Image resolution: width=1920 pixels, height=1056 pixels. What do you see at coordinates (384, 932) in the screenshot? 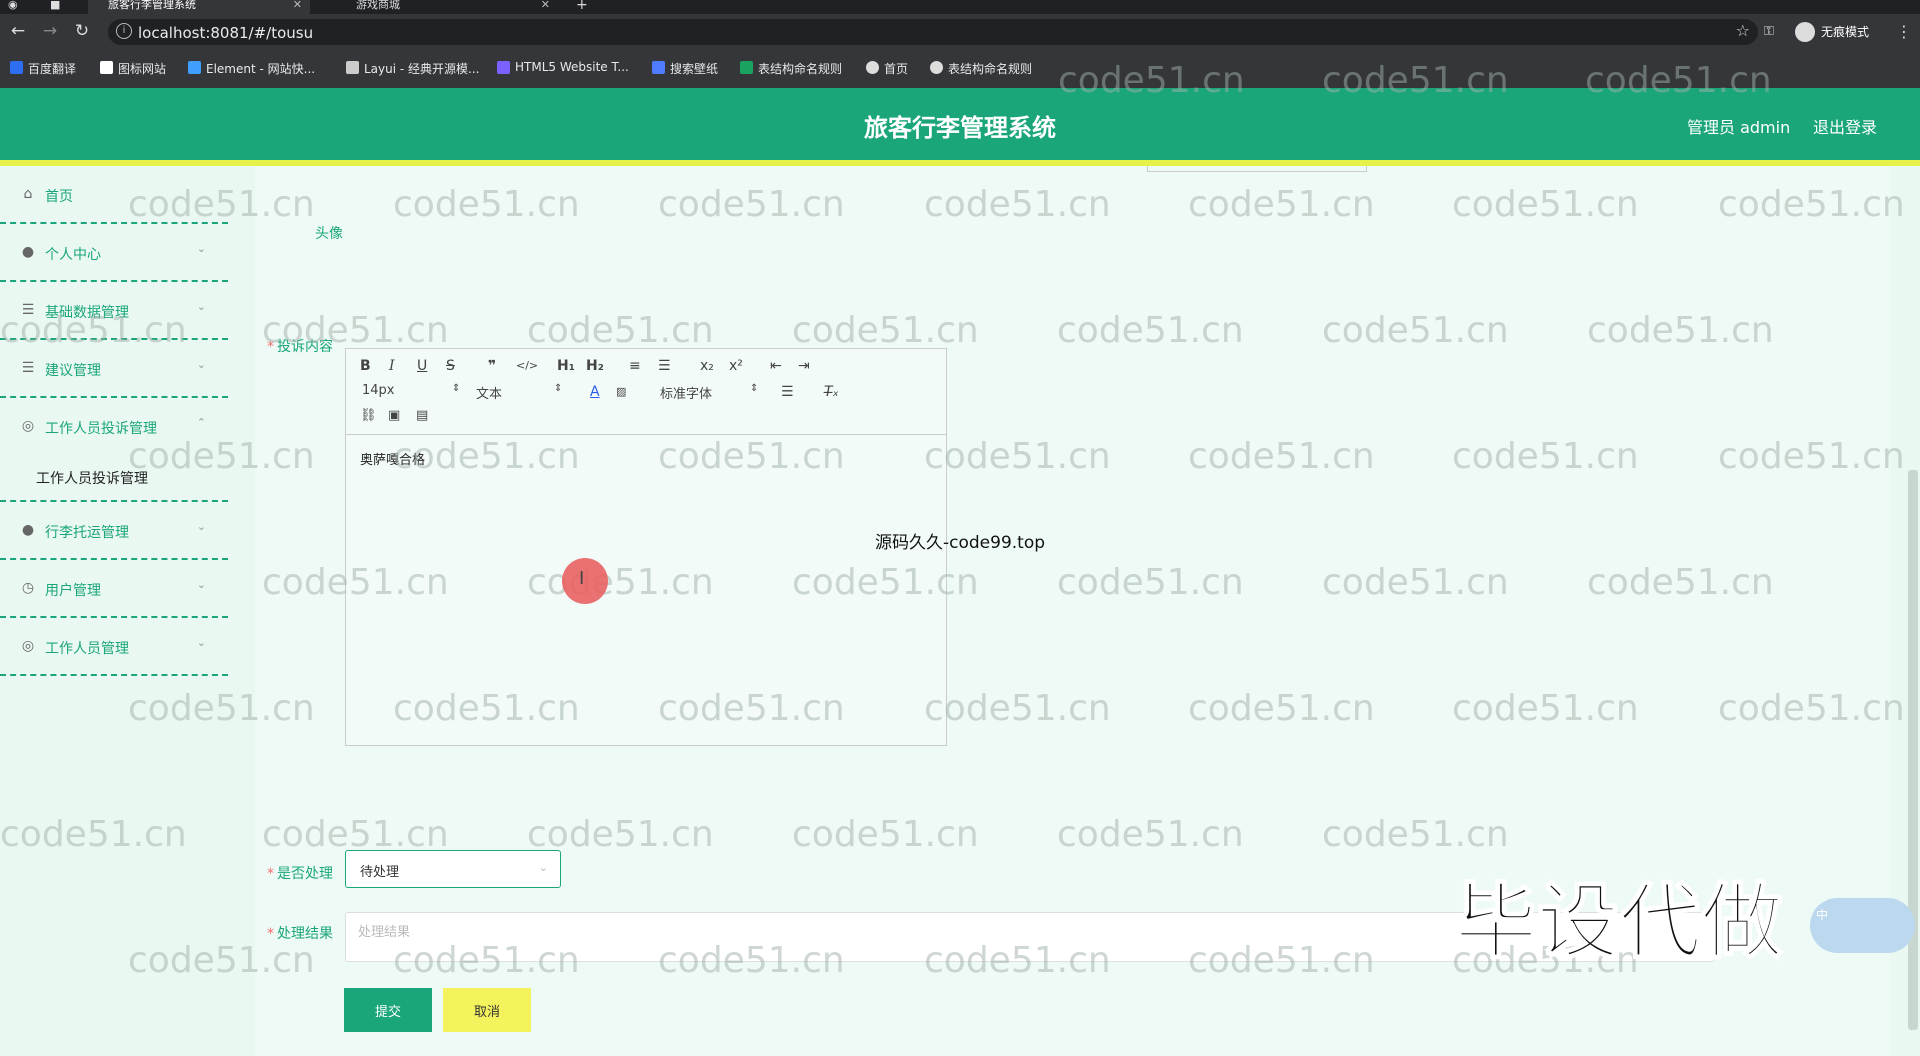
I see `result-placeholder: 处理结果` at bounding box center [384, 932].